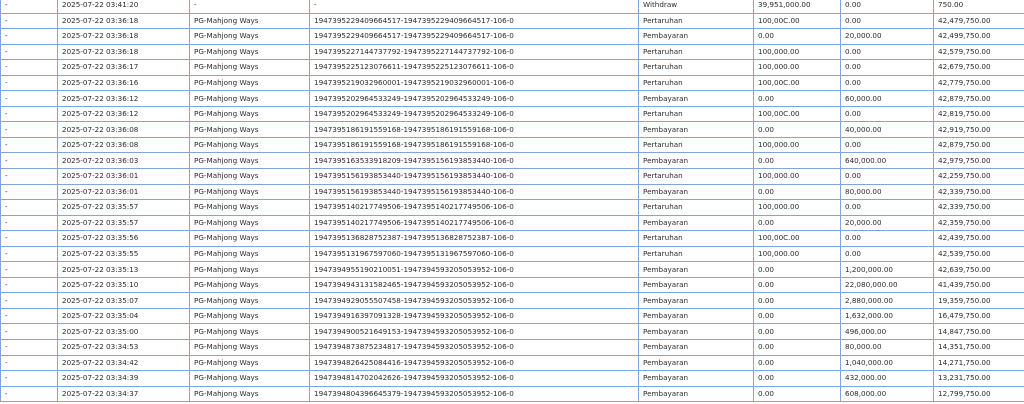 The height and width of the screenshot is (404, 1024). I want to click on credit-cell: 2,880,000.00, so click(887, 300).